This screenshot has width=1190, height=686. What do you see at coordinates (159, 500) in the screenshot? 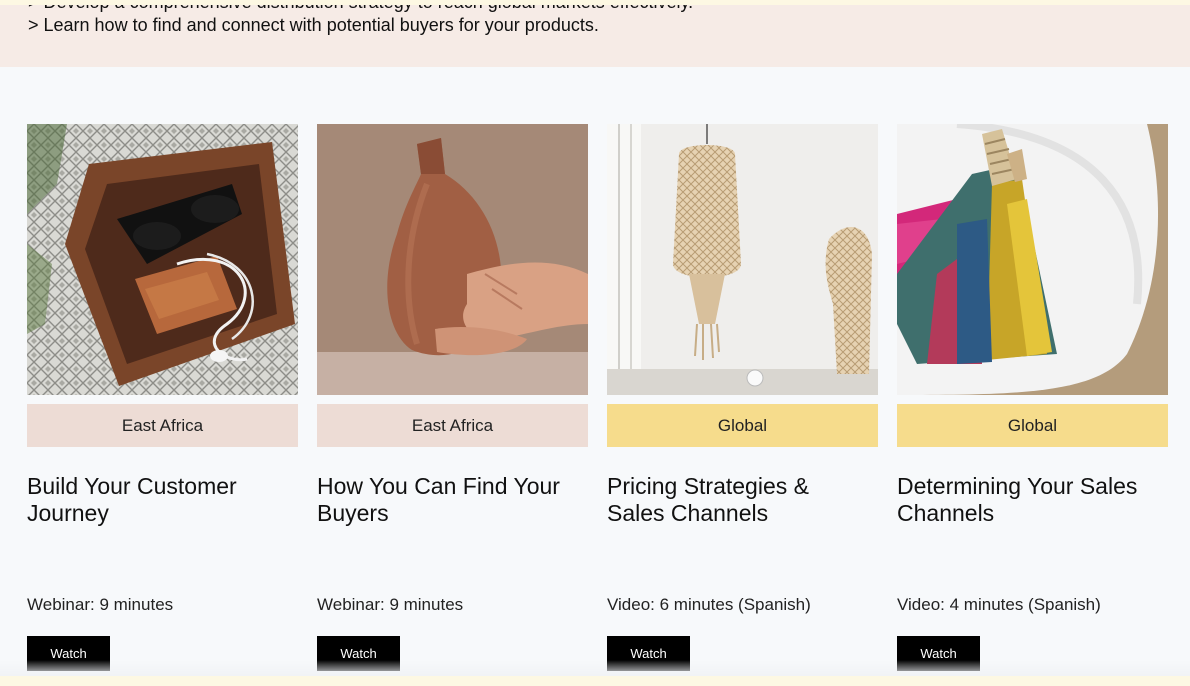
I see `card-title: Build Your Customer Journey` at bounding box center [159, 500].